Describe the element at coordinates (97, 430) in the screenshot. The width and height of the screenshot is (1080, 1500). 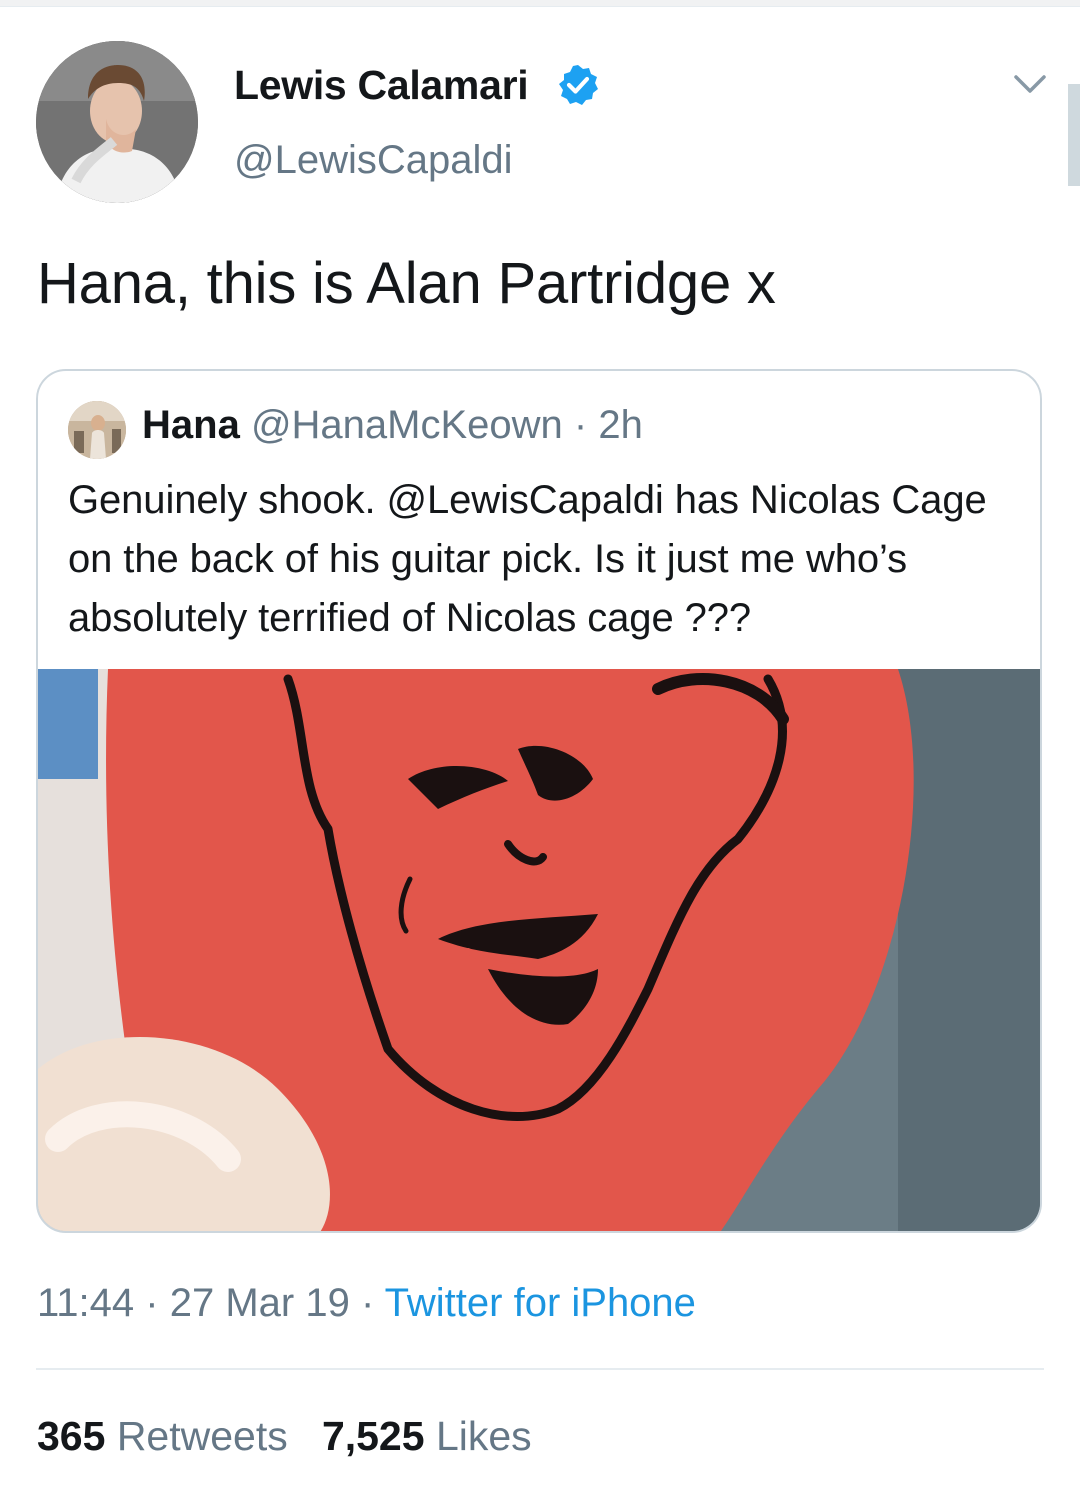
I see `quoted-author-avatar` at that location.